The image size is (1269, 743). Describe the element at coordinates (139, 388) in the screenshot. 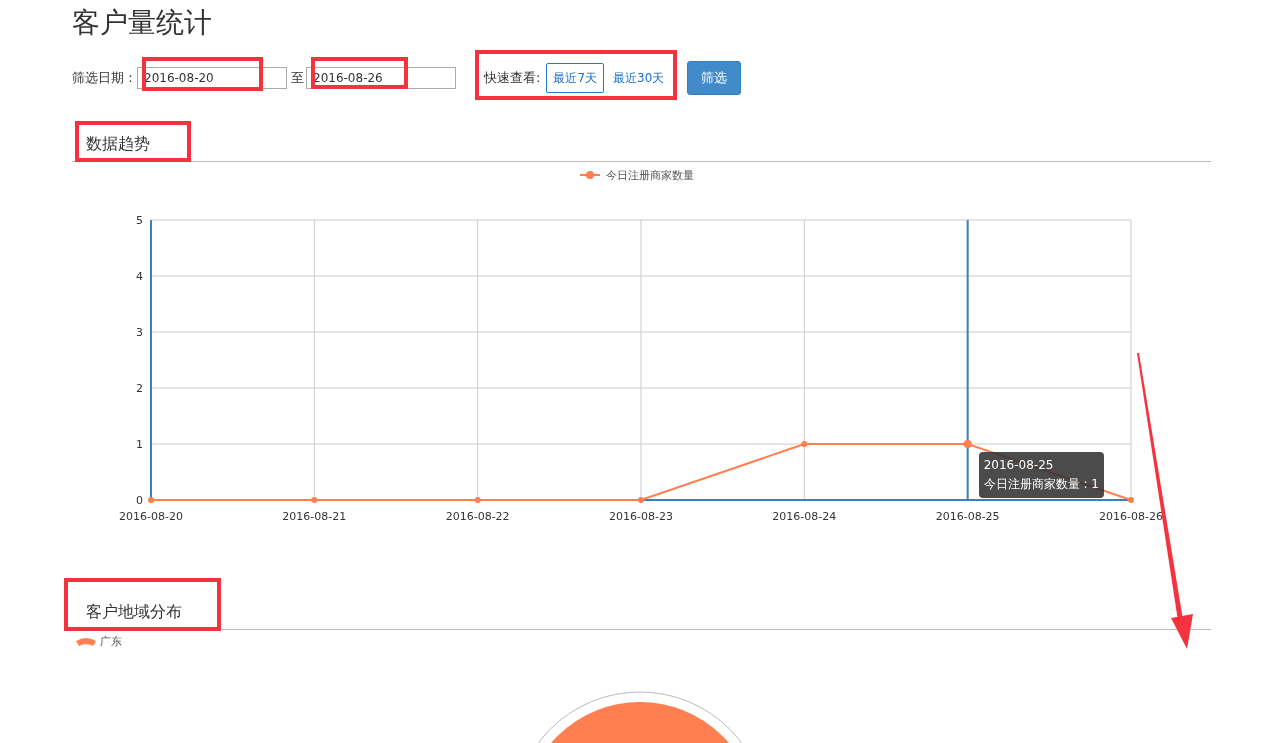

I see `y-tick-label: 2` at that location.